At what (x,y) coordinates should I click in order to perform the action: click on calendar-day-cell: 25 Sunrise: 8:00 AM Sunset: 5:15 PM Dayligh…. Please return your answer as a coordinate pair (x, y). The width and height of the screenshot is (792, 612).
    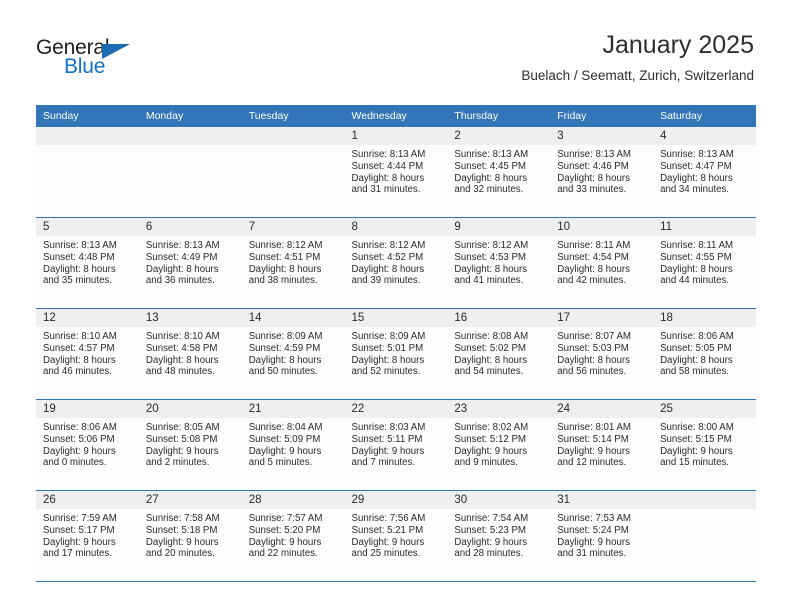
    Looking at the image, I should click on (704, 445).